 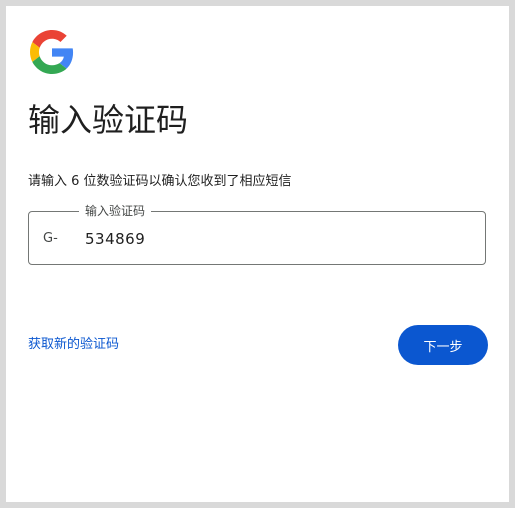 I want to click on verification-code-input, so click(x=275, y=239).